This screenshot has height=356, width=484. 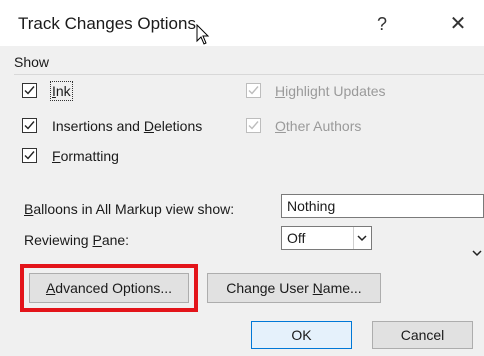 What do you see at coordinates (127, 126) in the screenshot?
I see `insertions-deletions-label: Insertions and Deletions` at bounding box center [127, 126].